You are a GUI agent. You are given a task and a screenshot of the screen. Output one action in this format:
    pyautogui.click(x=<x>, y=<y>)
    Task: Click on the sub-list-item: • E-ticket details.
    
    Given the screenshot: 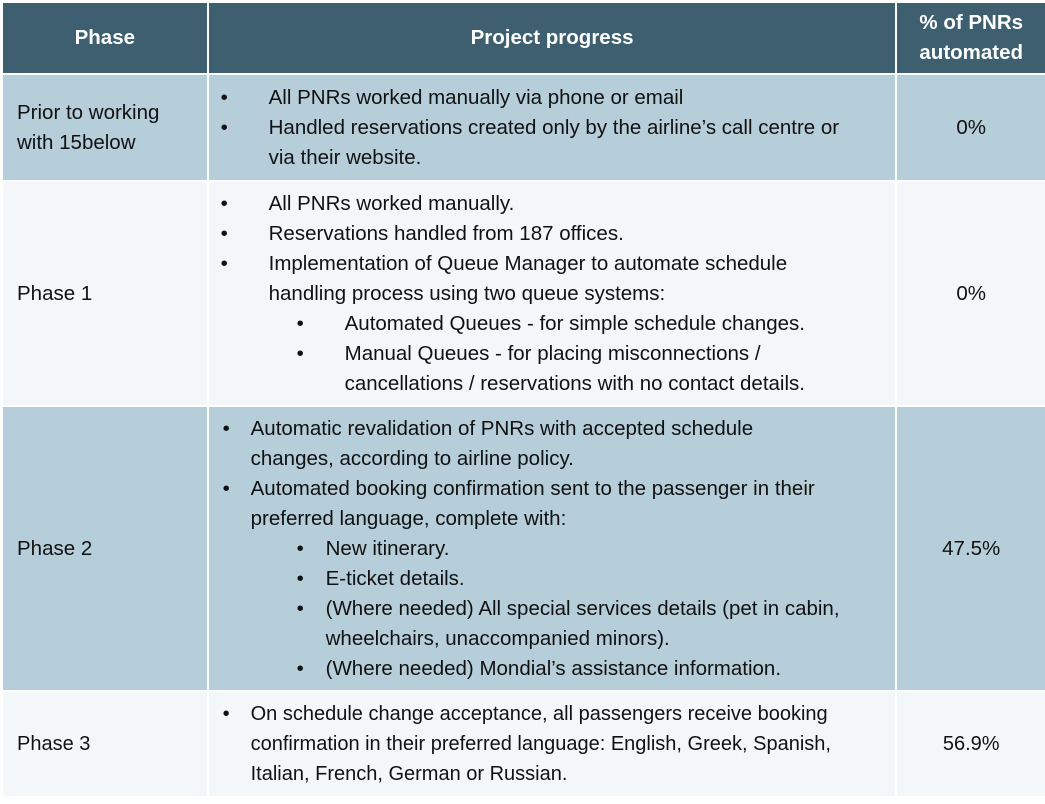 What is the action you would take?
    pyautogui.click(x=552, y=579)
    